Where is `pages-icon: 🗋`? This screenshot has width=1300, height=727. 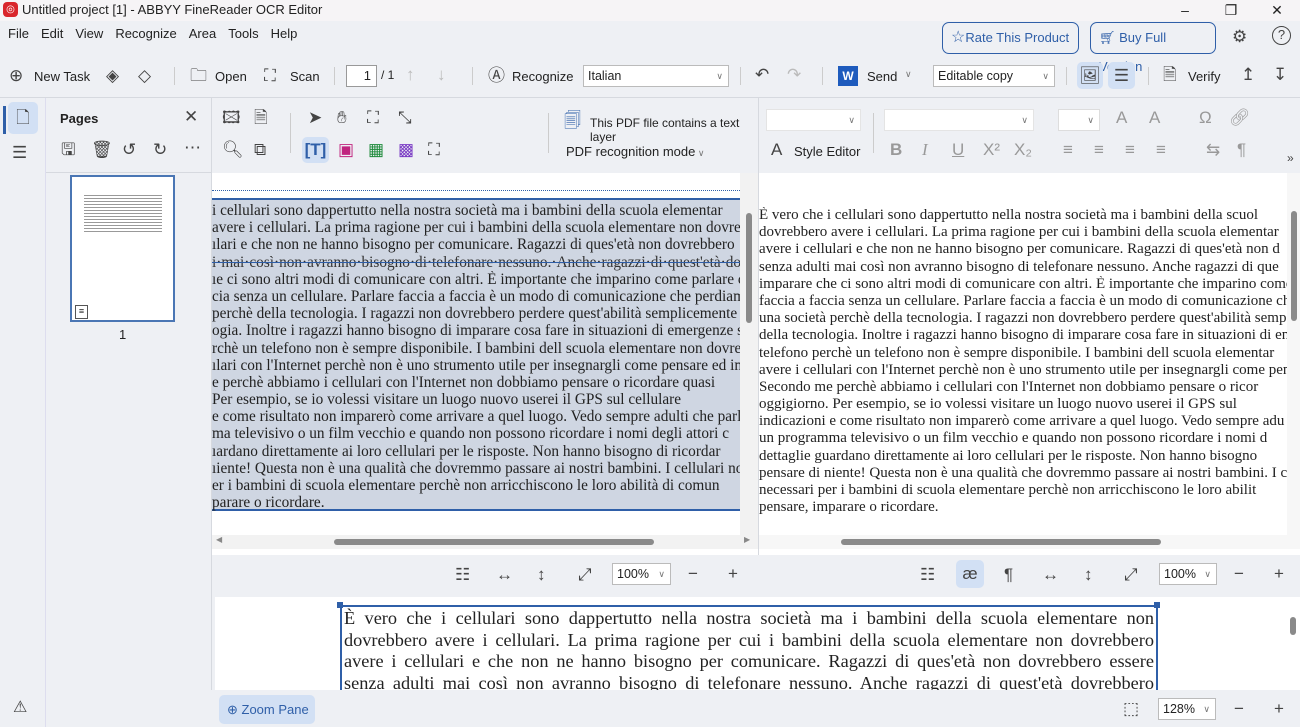 pages-icon: 🗋 is located at coordinates (23, 118).